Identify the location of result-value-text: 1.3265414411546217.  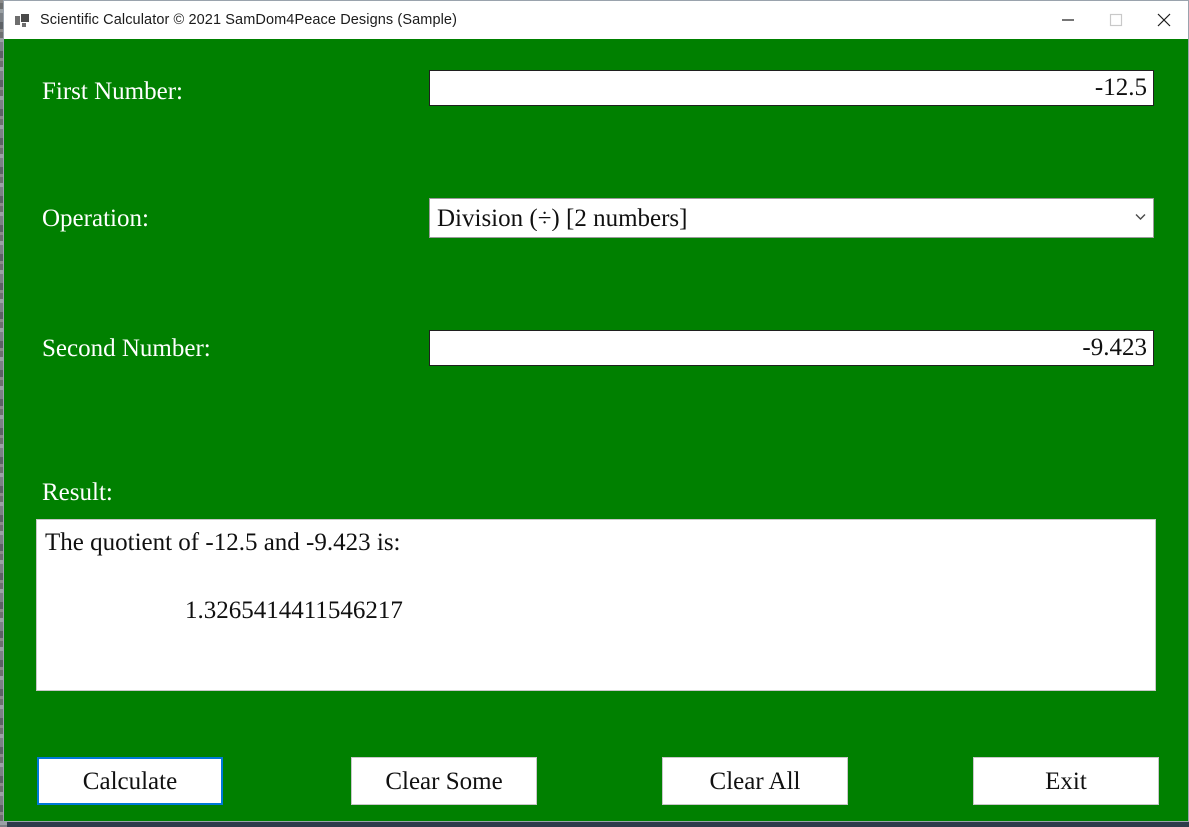
(294, 610).